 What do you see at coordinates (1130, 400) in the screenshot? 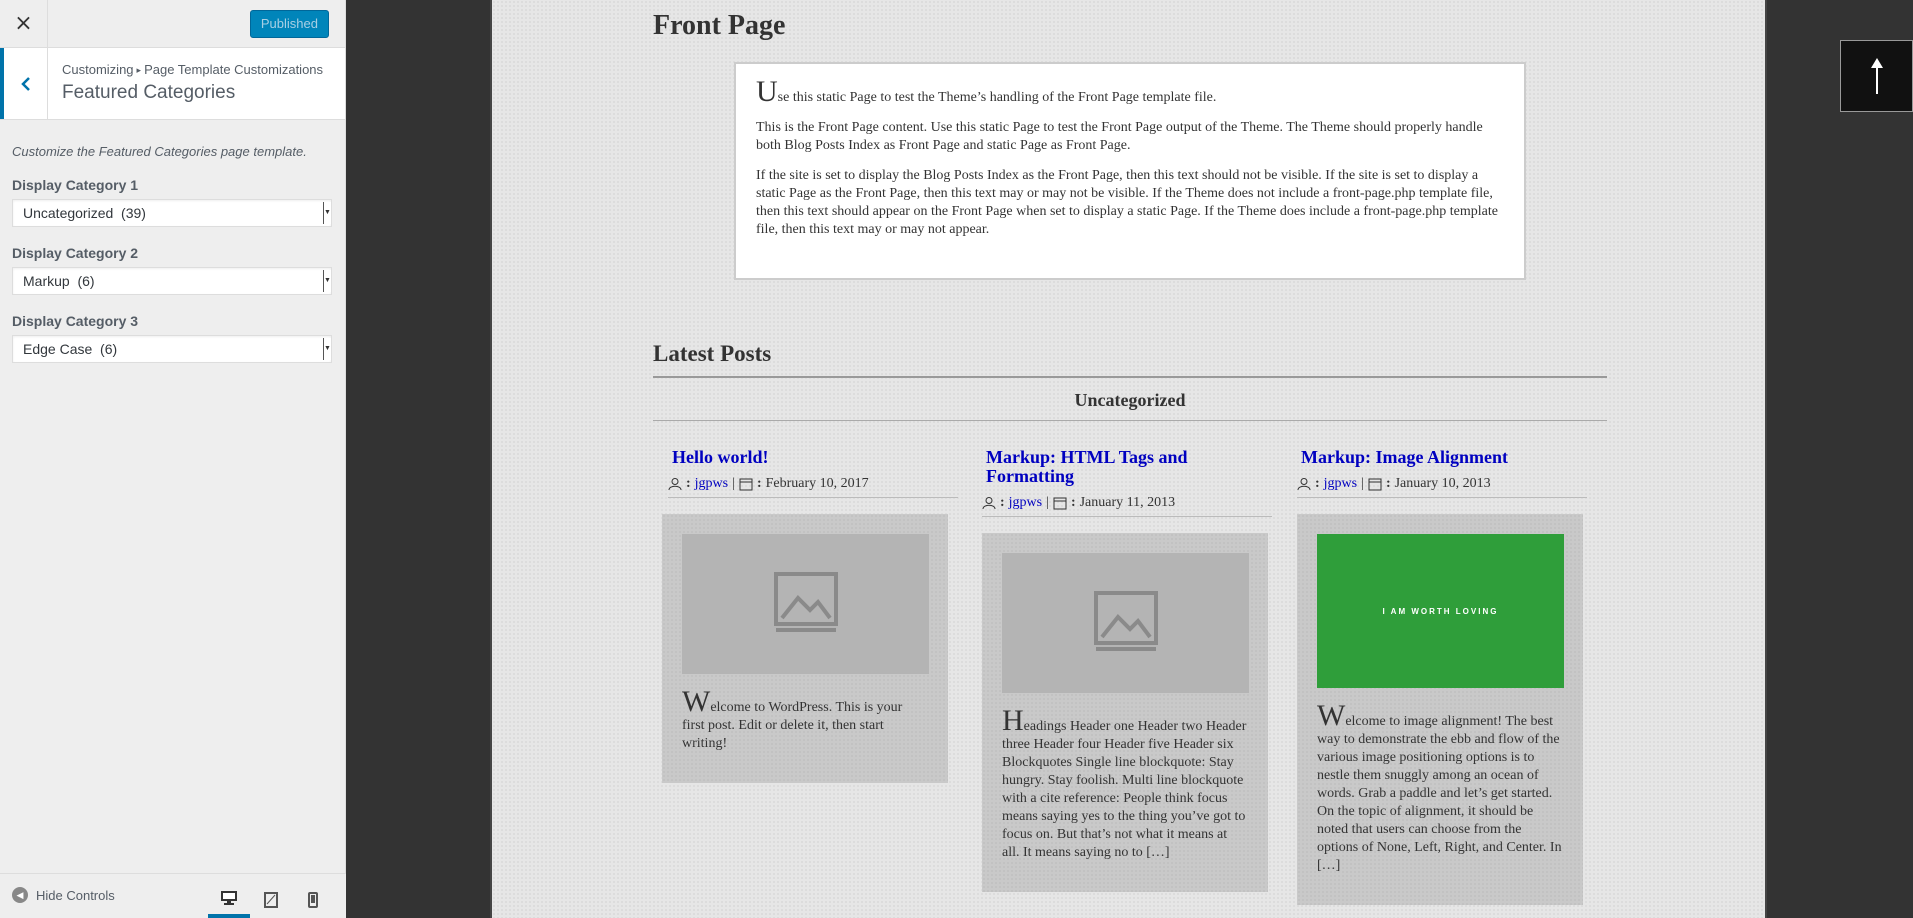
I see `category-heading: Uncategorized` at bounding box center [1130, 400].